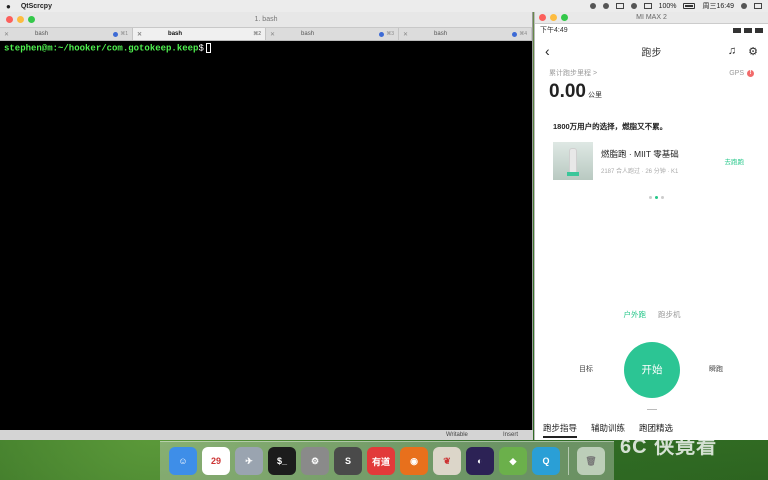  What do you see at coordinates (348, 461) in the screenshot?
I see `sublime-icon: S` at bounding box center [348, 461].